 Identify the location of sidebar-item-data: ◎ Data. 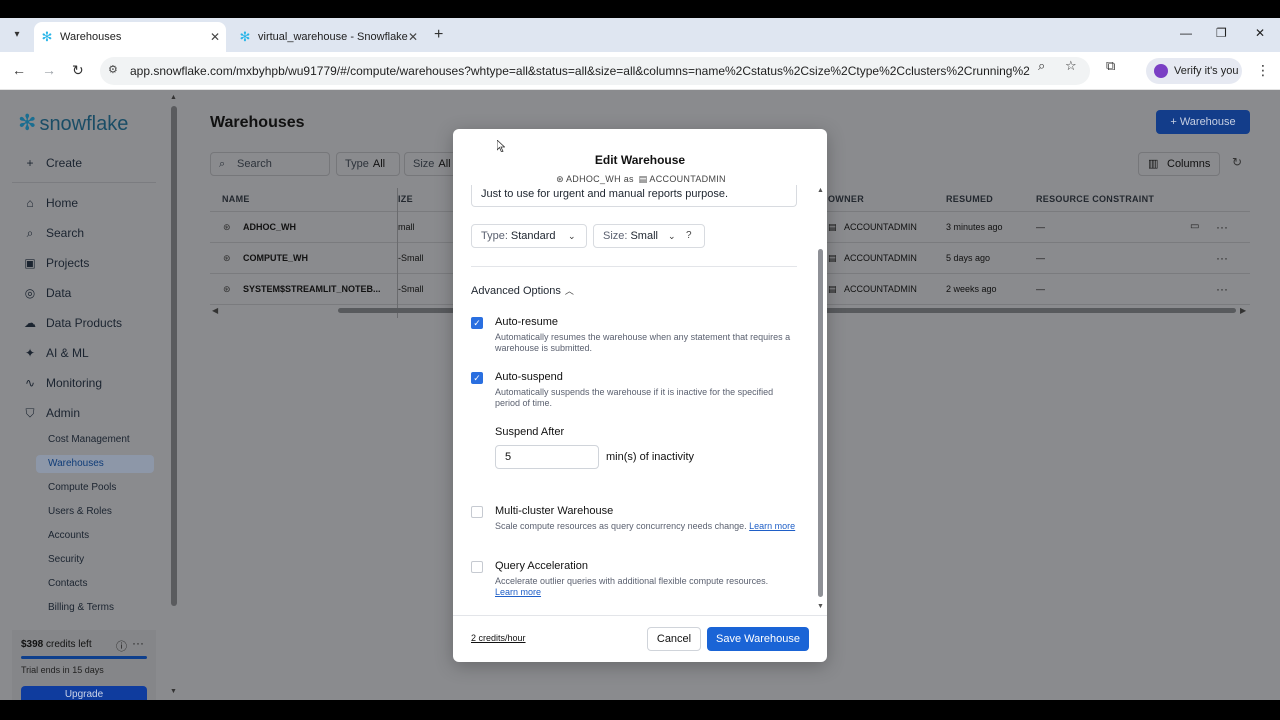
(47, 293).